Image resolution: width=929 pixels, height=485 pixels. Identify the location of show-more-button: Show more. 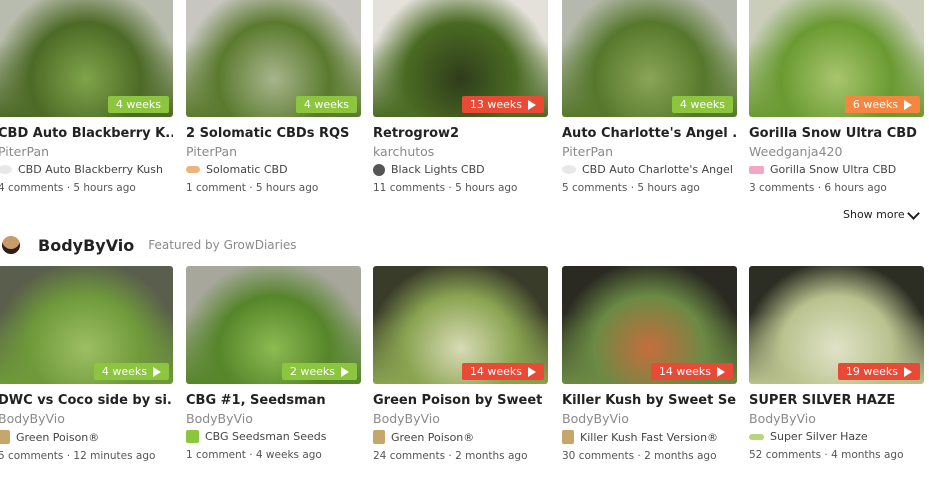
(881, 213).